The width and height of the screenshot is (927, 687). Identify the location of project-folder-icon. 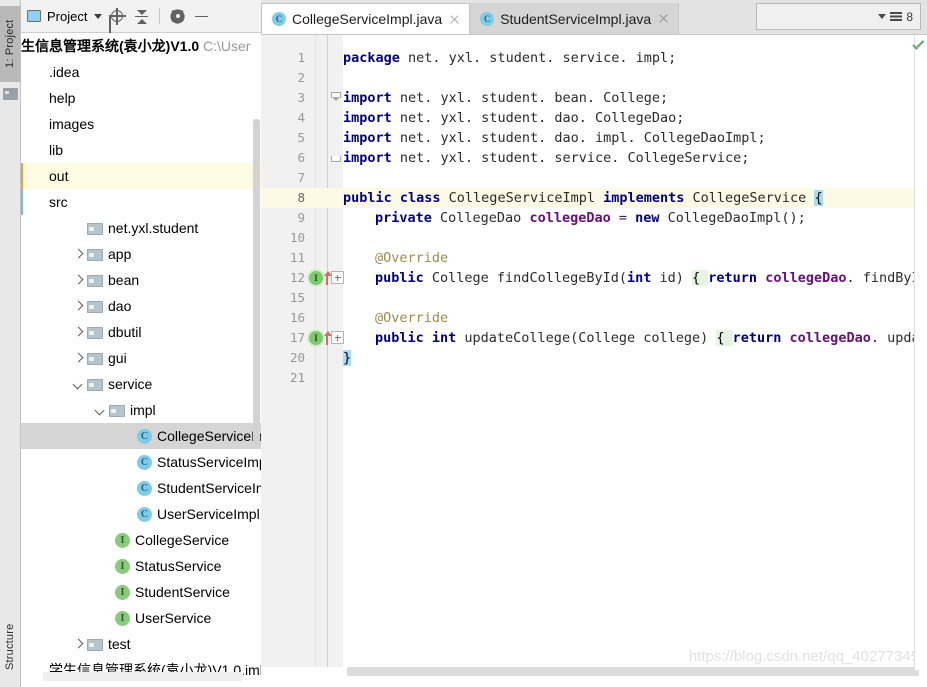
(10, 94).